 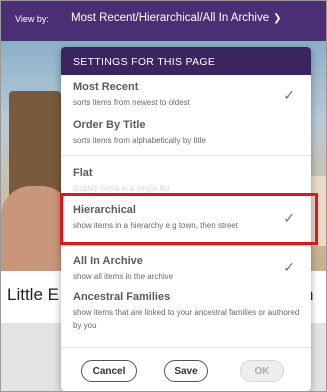 I want to click on option-flat: Flat display items in a single list, so click(x=186, y=181).